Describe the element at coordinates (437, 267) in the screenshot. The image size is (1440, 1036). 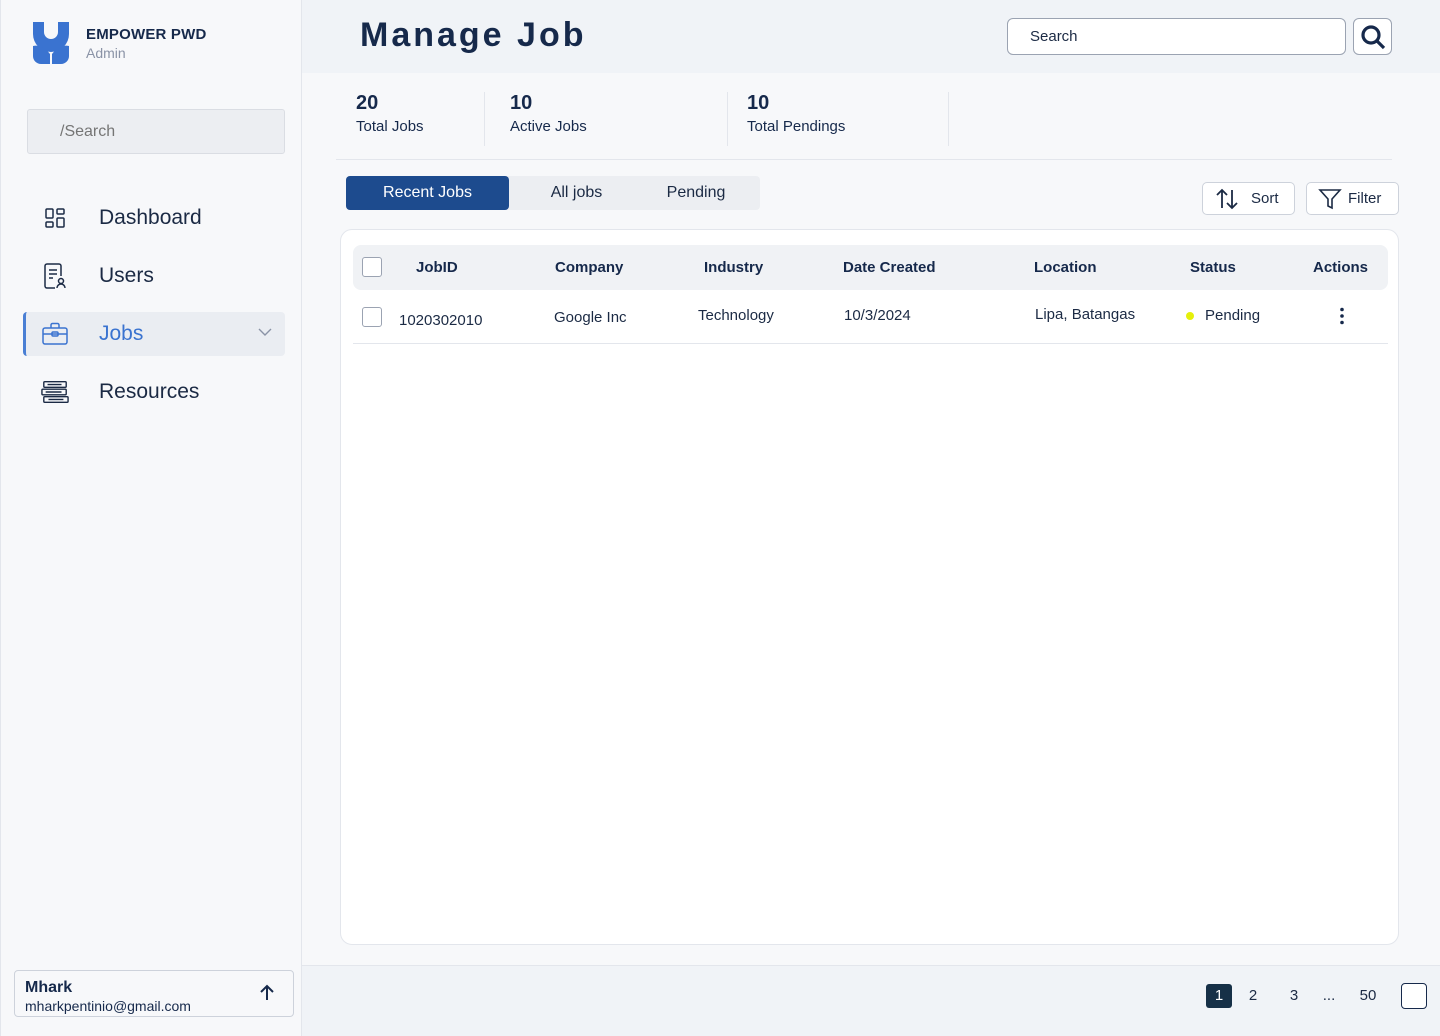
I see `column-header-jobid: JobID` at that location.